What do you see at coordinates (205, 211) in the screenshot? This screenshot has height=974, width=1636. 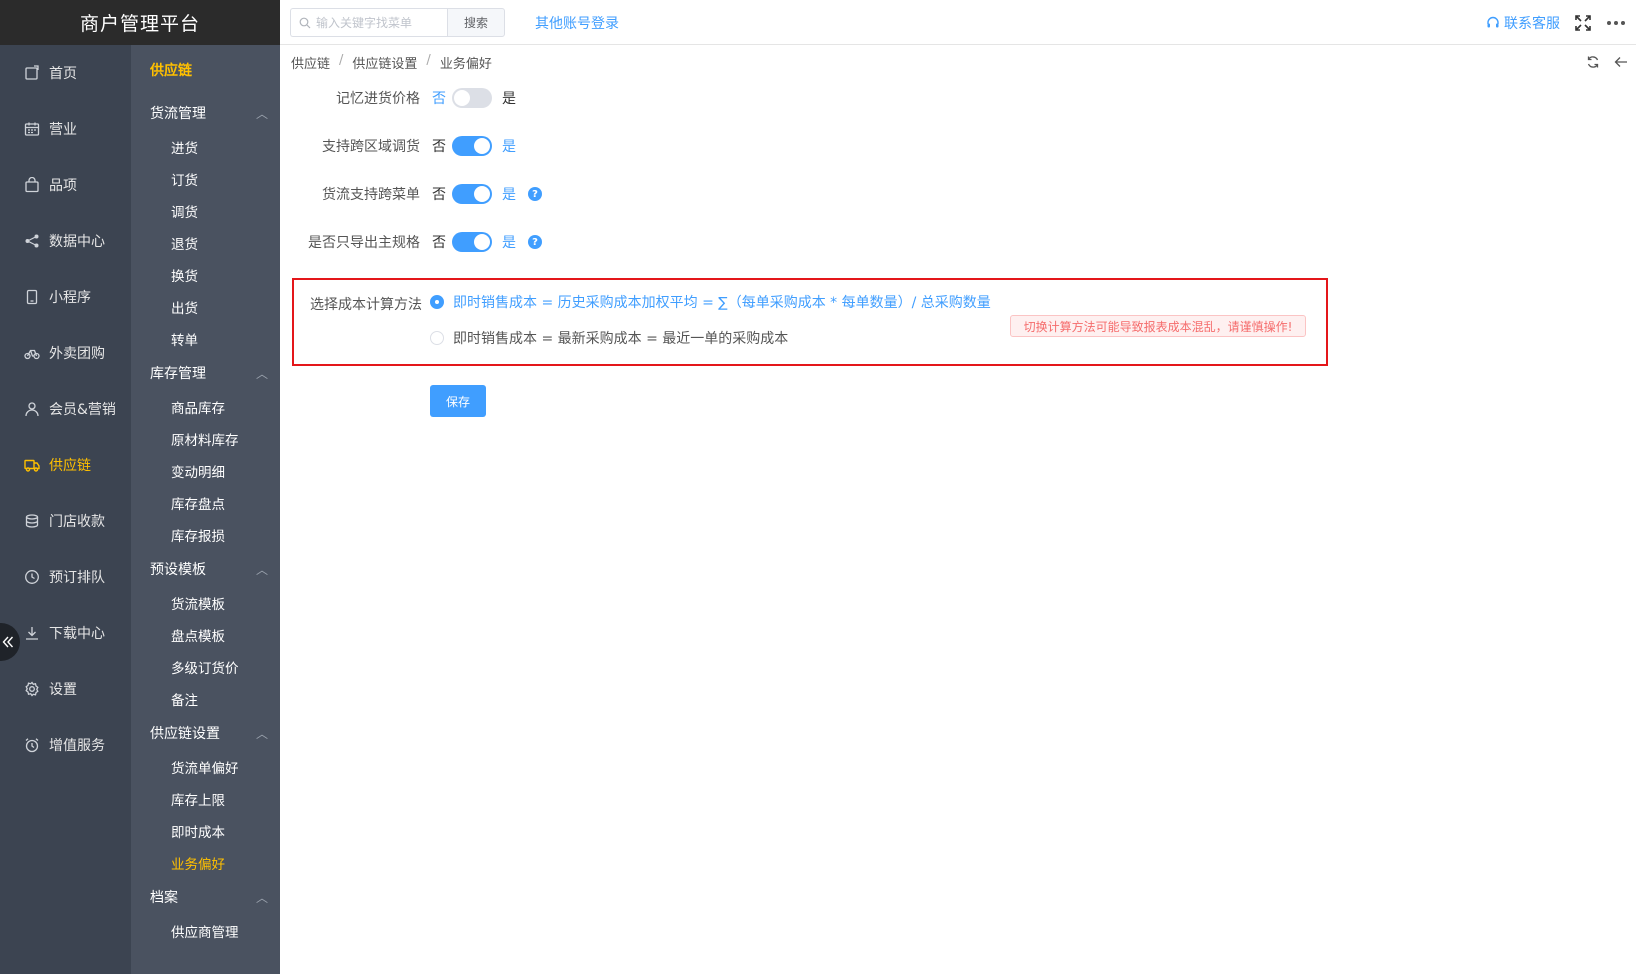 I see `sub-item: 调货` at bounding box center [205, 211].